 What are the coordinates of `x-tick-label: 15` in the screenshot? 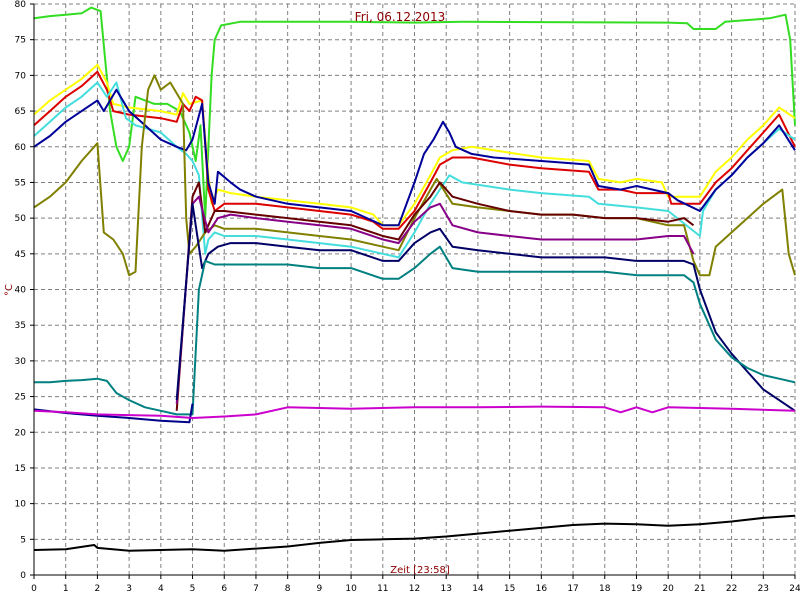 It's located at (509, 589).